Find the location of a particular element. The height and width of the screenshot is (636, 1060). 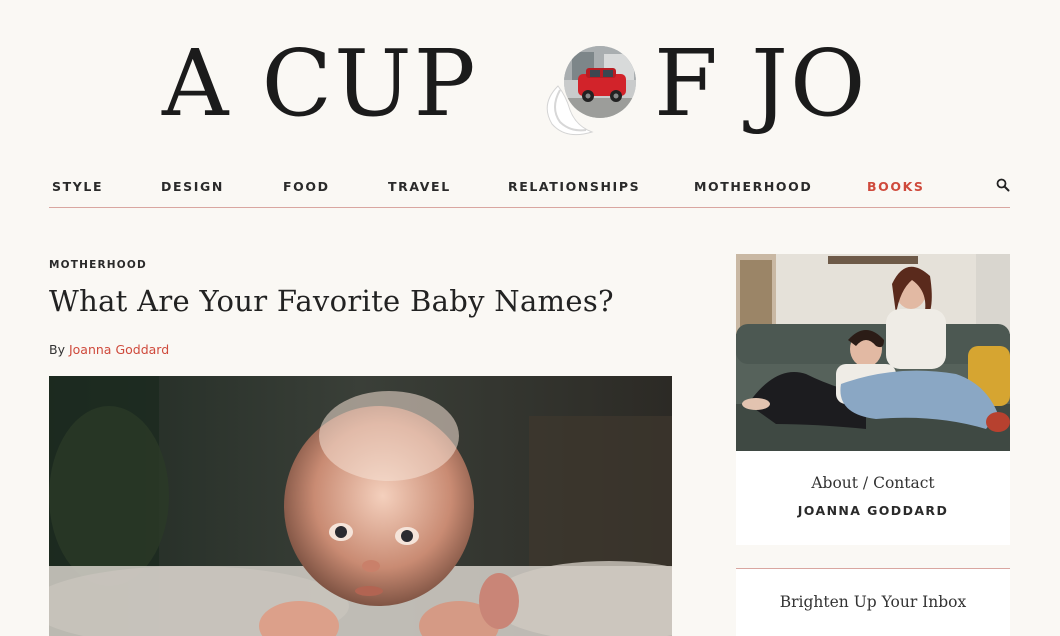

nav-item-books: BOOKS is located at coordinates (895, 186).